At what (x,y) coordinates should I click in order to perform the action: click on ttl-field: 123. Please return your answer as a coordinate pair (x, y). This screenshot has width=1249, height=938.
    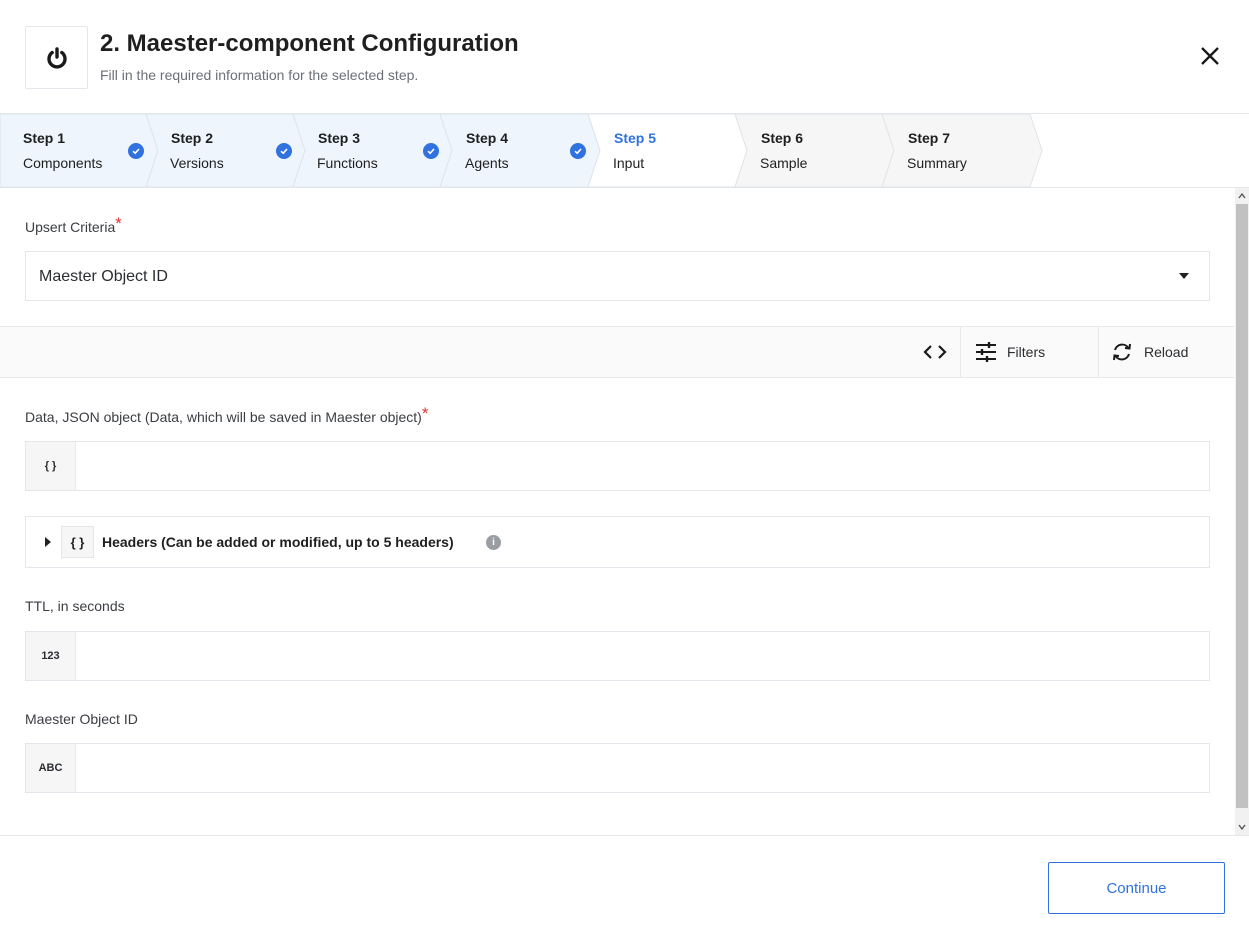
    Looking at the image, I should click on (617, 656).